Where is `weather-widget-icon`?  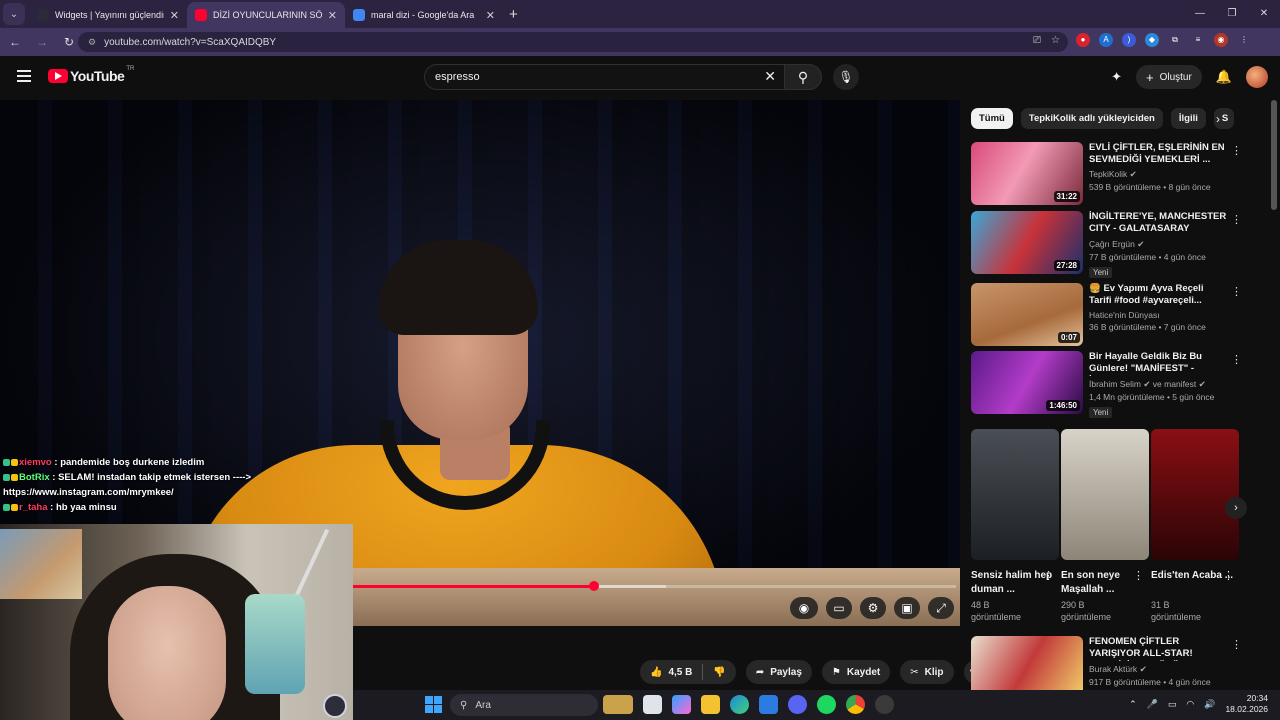 weather-widget-icon is located at coordinates (618, 704).